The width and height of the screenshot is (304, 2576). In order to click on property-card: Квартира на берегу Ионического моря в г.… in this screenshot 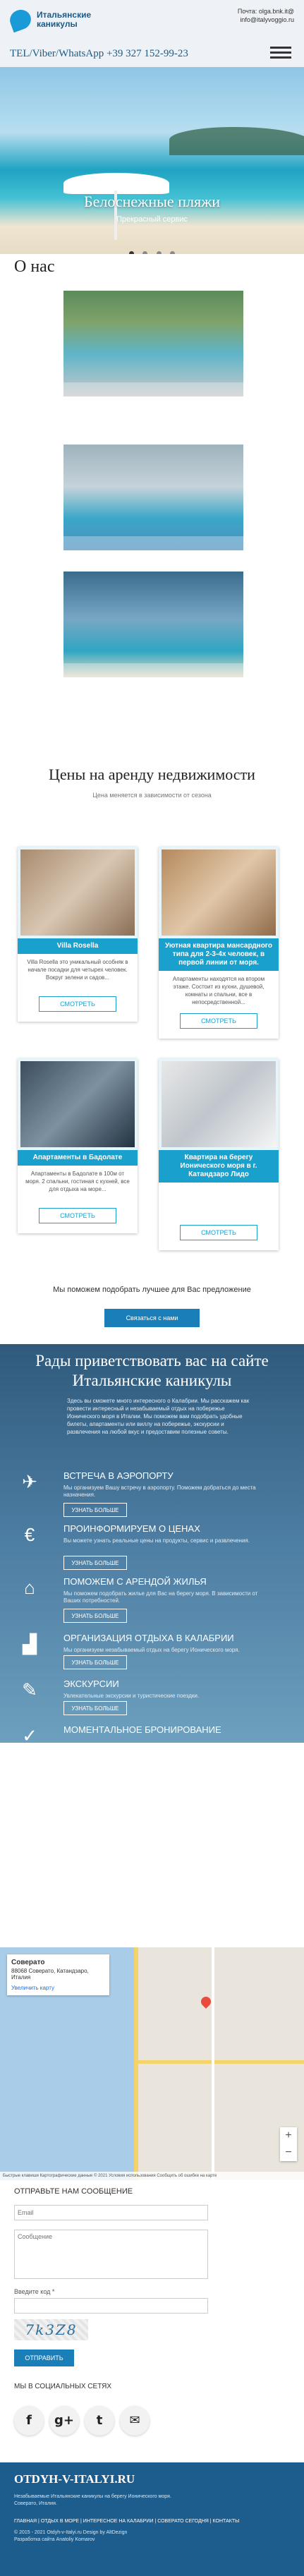, I will do `click(219, 1154)`.